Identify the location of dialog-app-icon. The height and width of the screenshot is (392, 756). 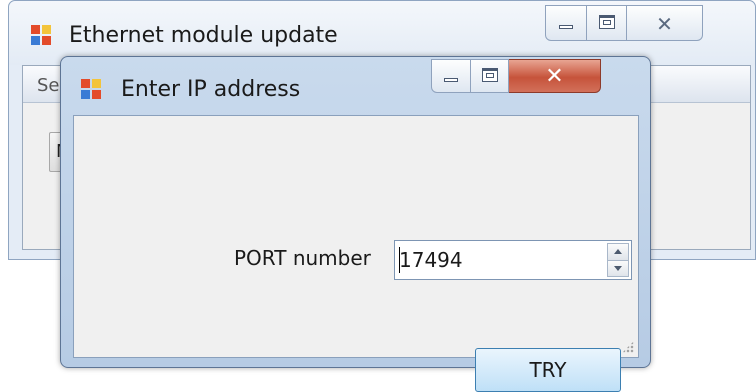
(92, 90).